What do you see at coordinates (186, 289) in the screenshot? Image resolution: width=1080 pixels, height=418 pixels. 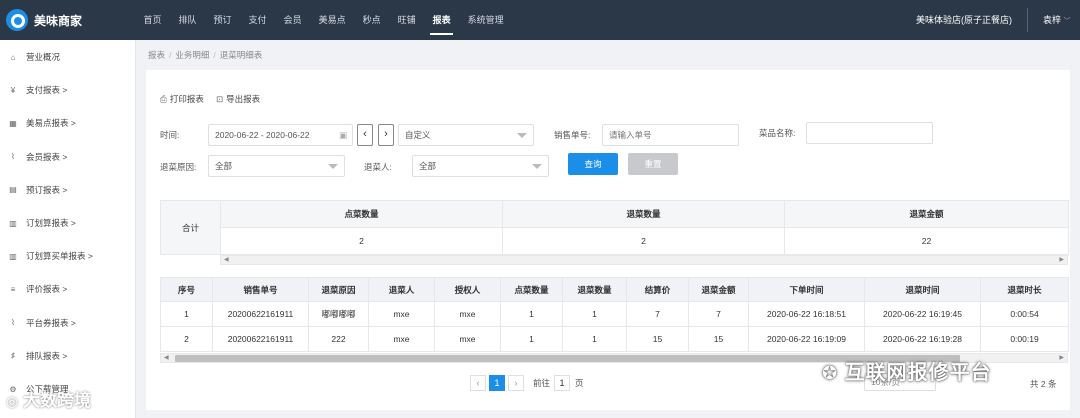 I see `column-header: 序号` at bounding box center [186, 289].